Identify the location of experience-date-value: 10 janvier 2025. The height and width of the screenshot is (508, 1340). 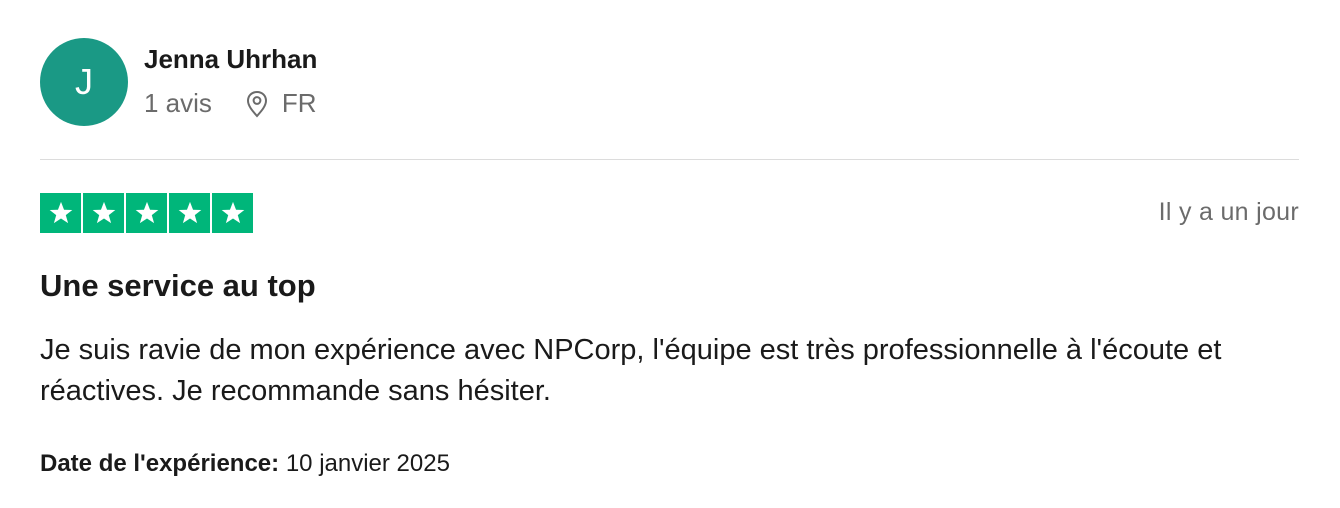
(367, 463).